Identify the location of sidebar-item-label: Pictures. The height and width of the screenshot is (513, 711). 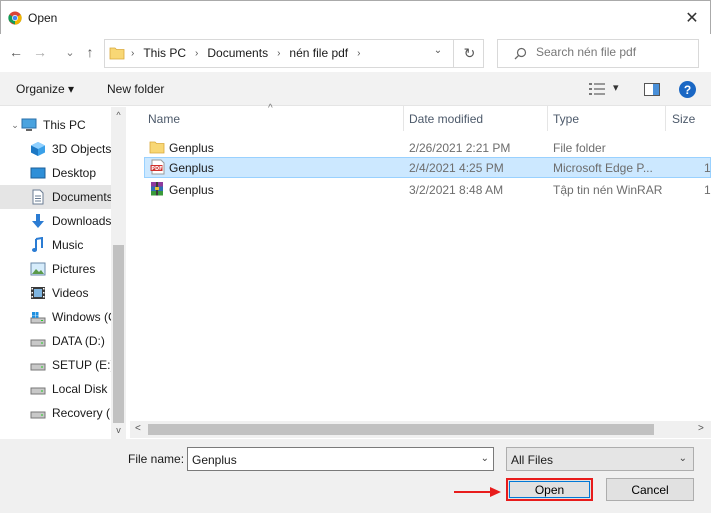
(74, 269).